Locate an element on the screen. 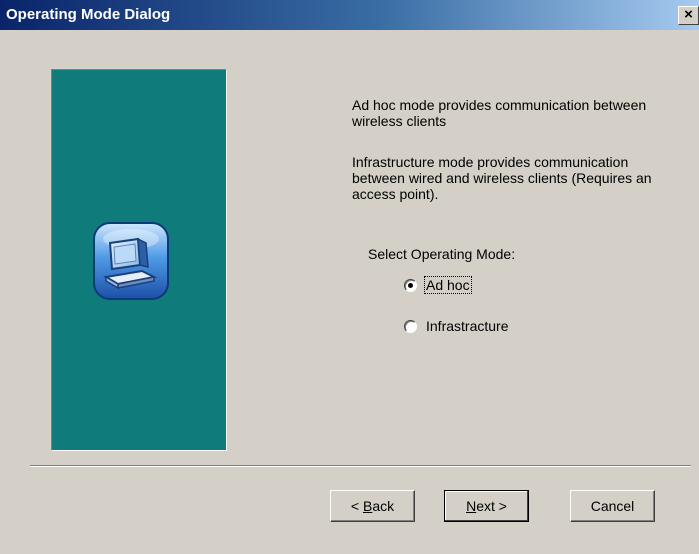 The height and width of the screenshot is (554, 699). radio-option-adhoc: Ad hoc is located at coordinates (438, 285).